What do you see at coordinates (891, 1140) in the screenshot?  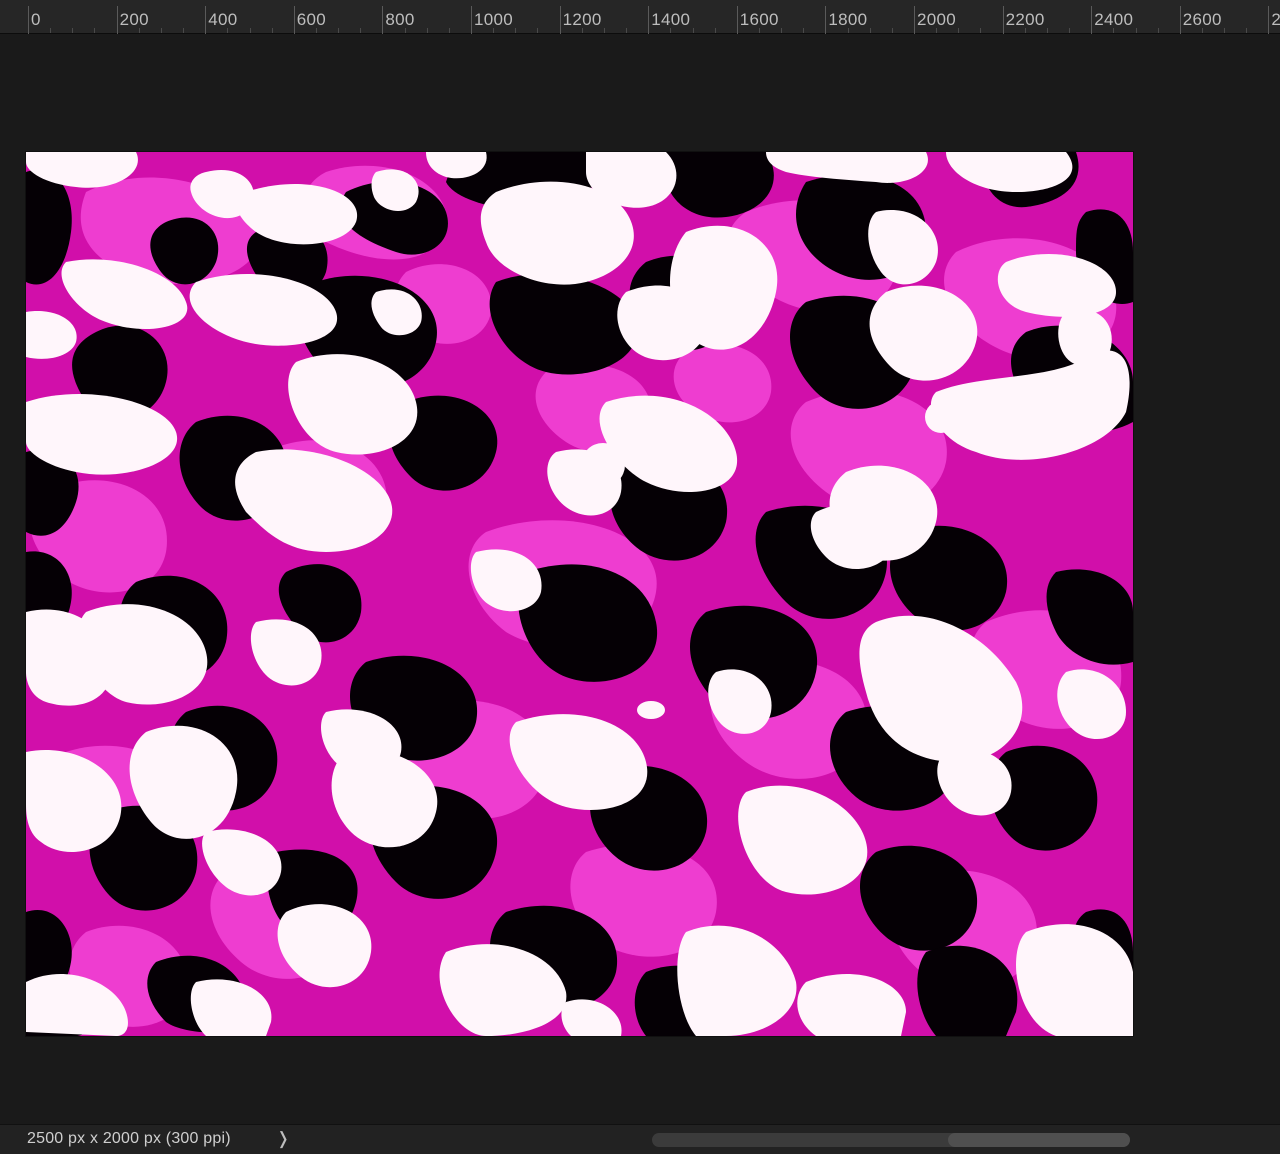 I see `horizontal-scrollbar` at bounding box center [891, 1140].